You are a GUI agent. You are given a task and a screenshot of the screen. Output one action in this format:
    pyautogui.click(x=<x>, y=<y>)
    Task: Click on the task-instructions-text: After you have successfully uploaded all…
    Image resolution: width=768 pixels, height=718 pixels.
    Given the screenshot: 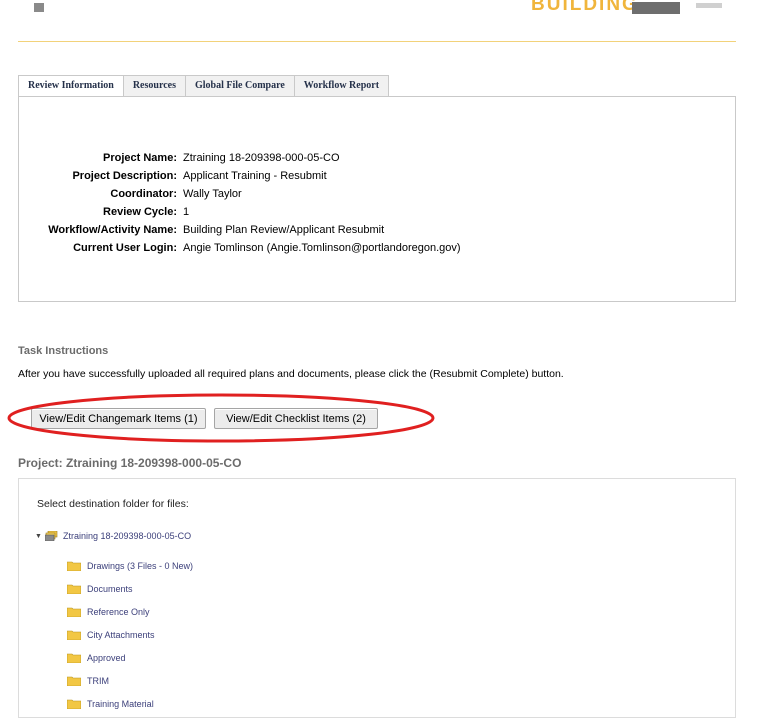 What is the action you would take?
    pyautogui.click(x=291, y=374)
    